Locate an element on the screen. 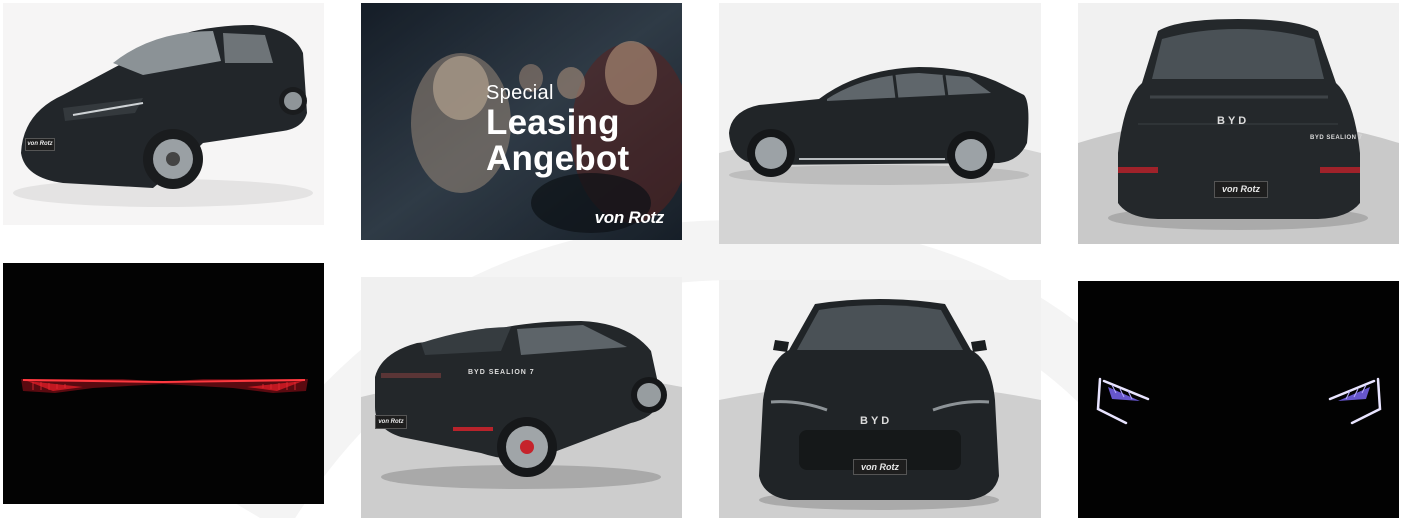 This screenshot has height=518, width=1405. gallery-image-rear: BYD BYD SEALION 7 von Rotz is located at coordinates (1238, 123).